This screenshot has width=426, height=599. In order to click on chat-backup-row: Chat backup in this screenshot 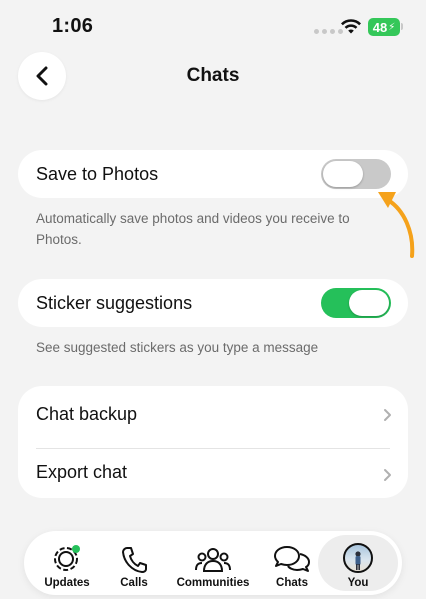, I will do `click(213, 414)`.